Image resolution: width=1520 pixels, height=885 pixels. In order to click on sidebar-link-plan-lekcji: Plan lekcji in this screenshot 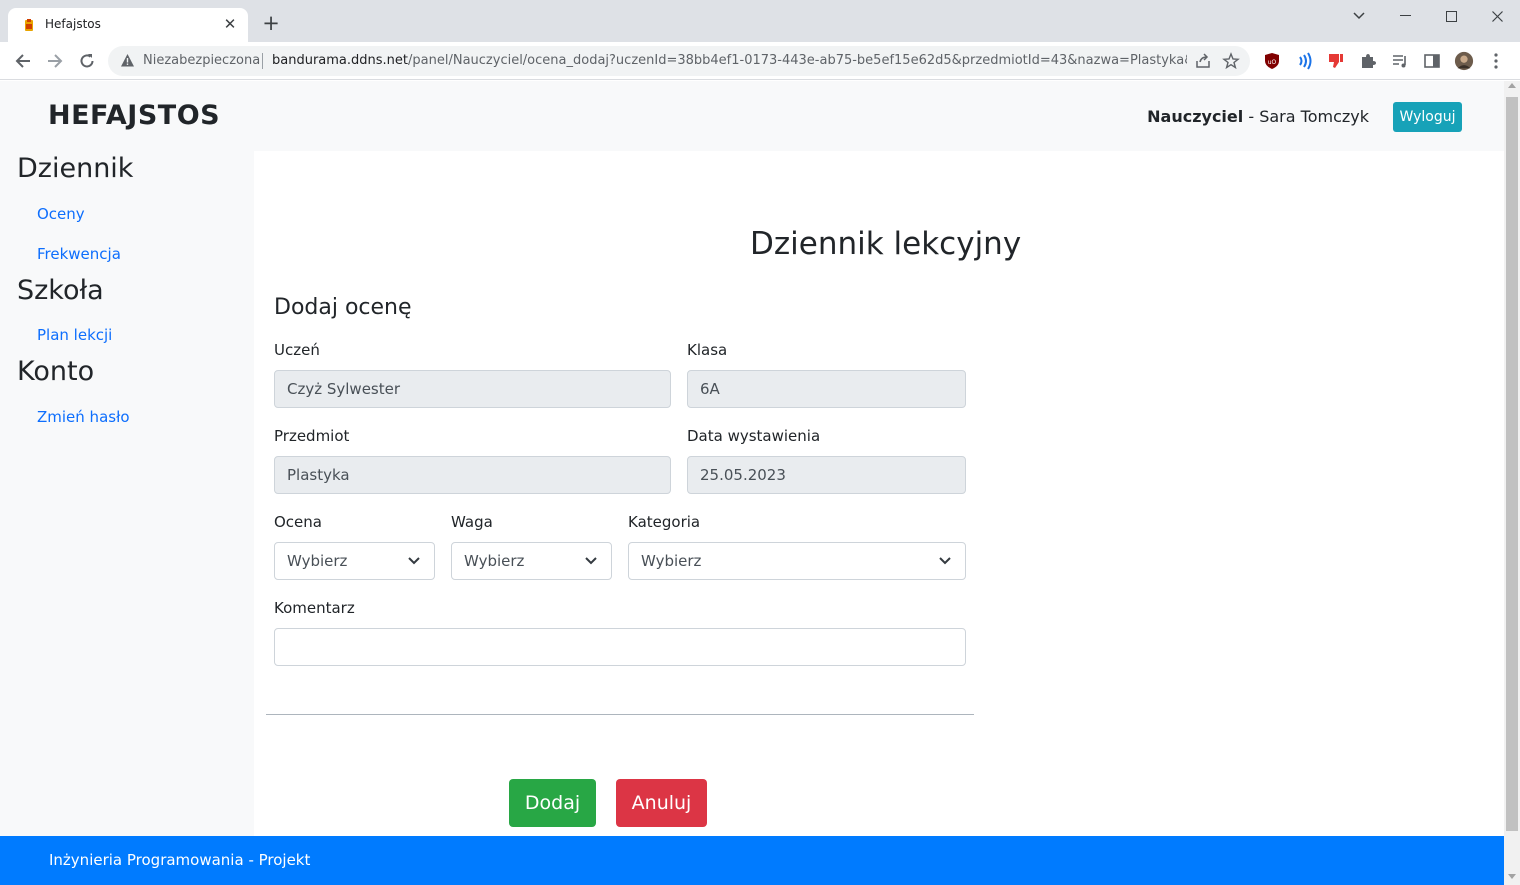, I will do `click(74, 335)`.